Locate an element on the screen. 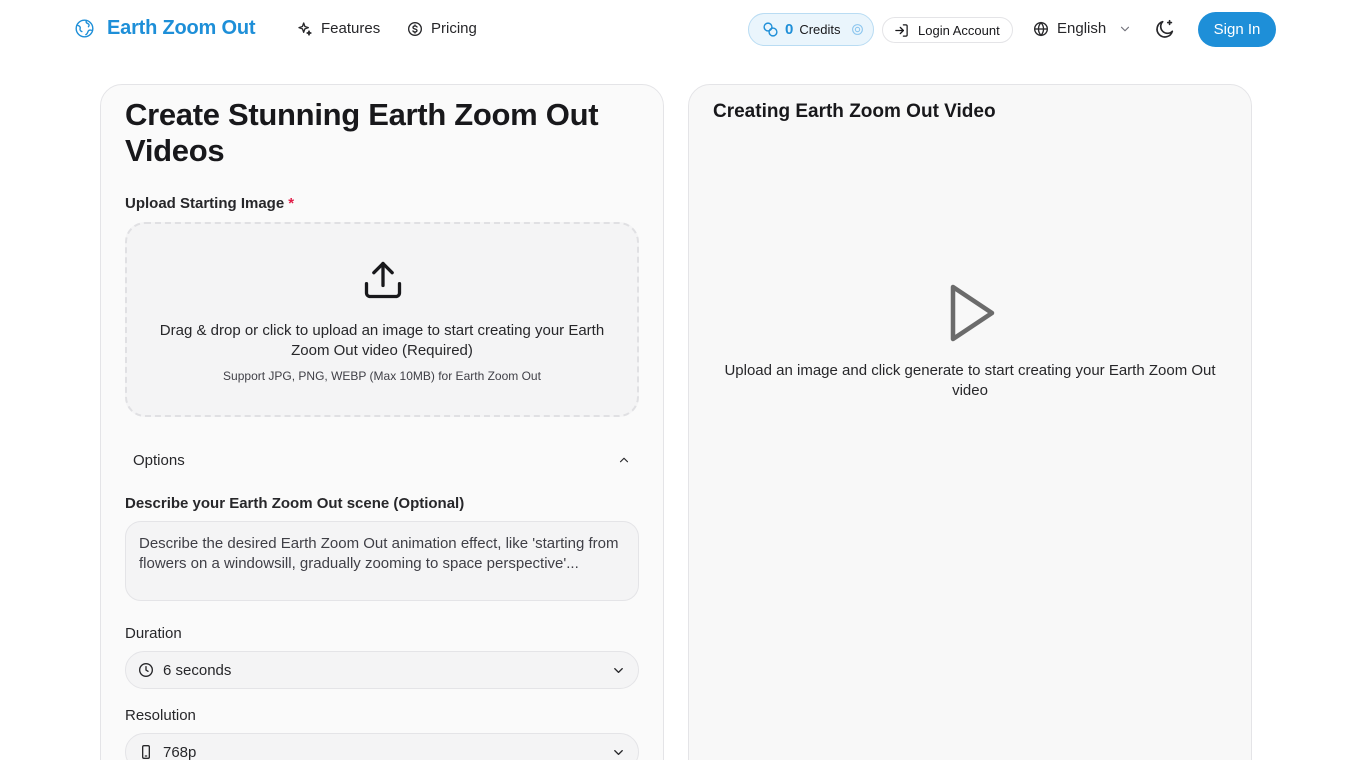  duration-select: 6 seconds is located at coordinates (382, 670).